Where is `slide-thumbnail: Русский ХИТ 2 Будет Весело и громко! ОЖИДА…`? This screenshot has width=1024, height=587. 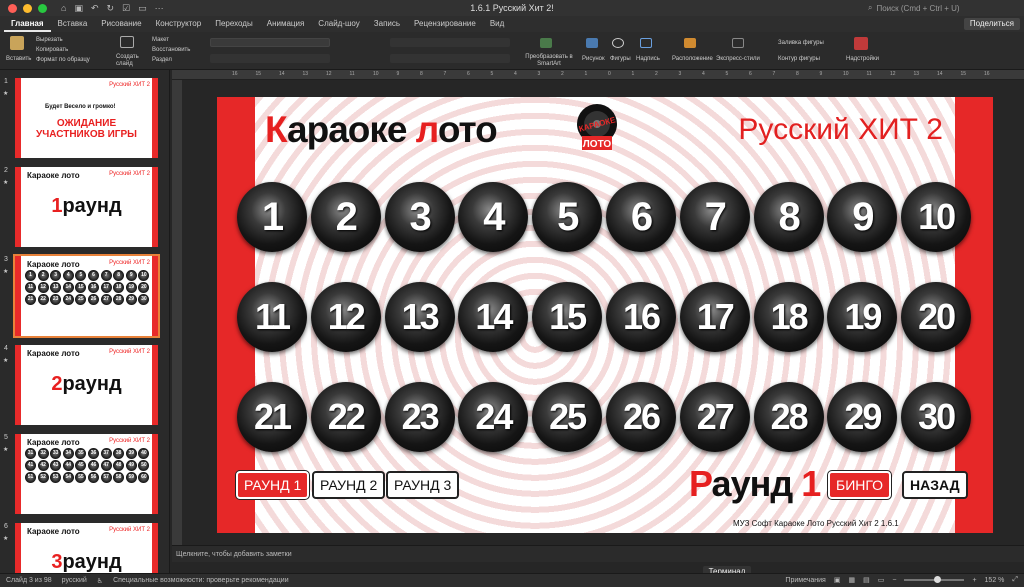
slide-thumbnail: Русский ХИТ 2 Будет Весело и громко! ОЖИДА… is located at coordinates (86, 118).